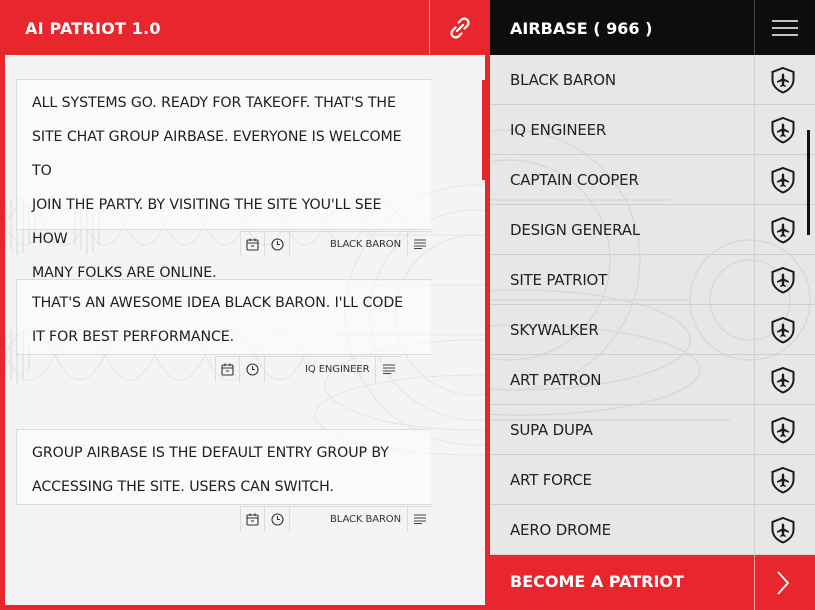 Image resolution: width=815 pixels, height=610 pixels. What do you see at coordinates (575, 230) in the screenshot?
I see `user-name: DESIGN GENERAL` at bounding box center [575, 230].